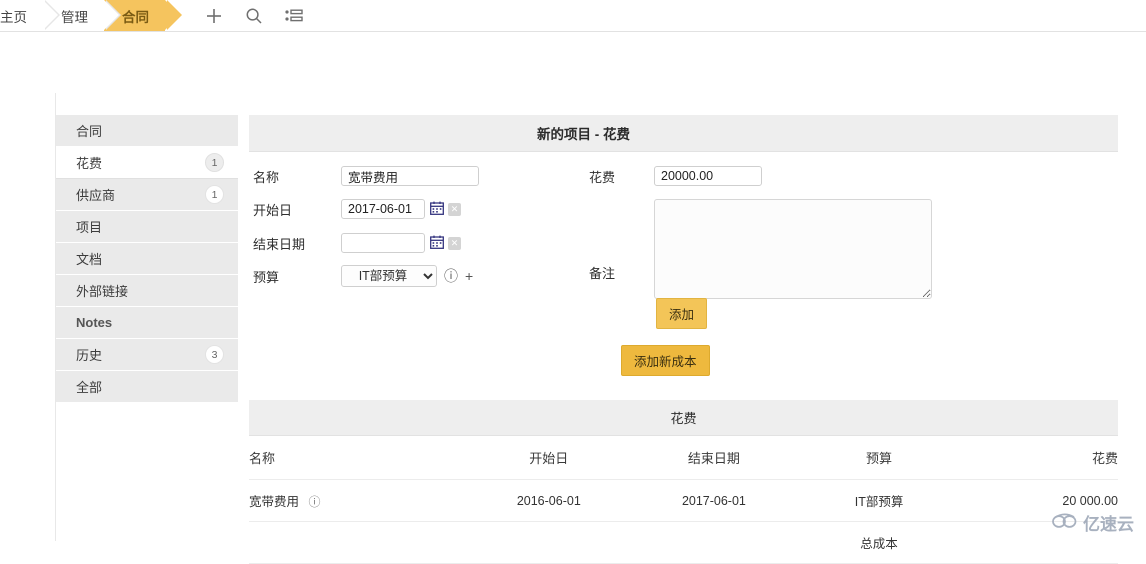 The height and width of the screenshot is (564, 1146). Describe the element at coordinates (273, 210) in the screenshot. I see `field-start-date-label: 开始日` at that location.